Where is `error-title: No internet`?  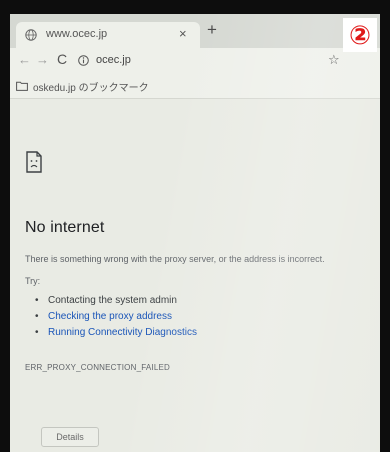
error-title: No internet is located at coordinates (65, 227).